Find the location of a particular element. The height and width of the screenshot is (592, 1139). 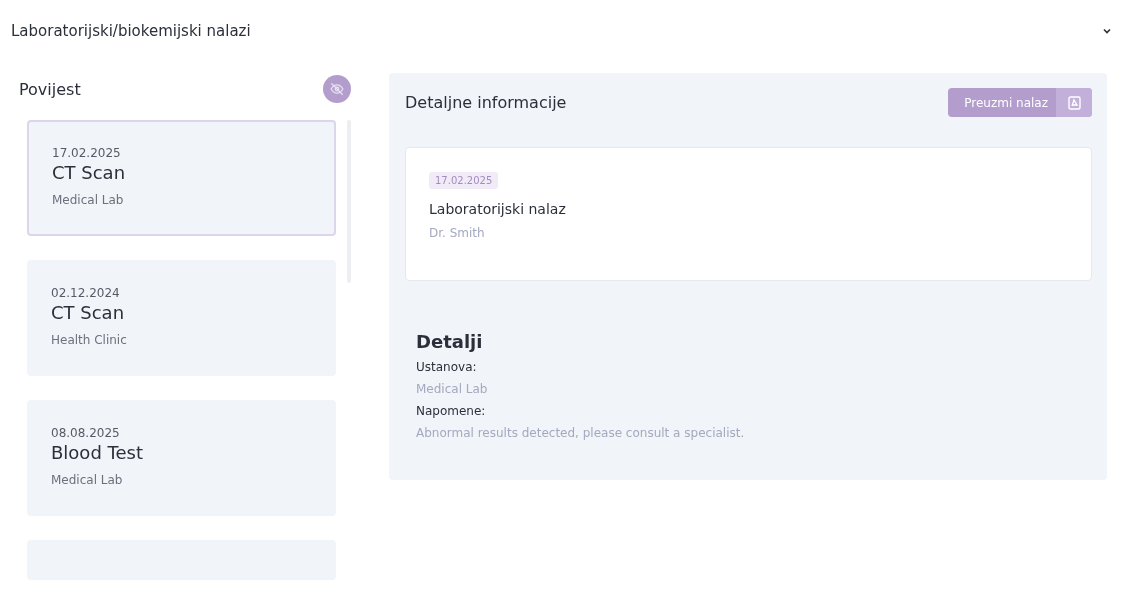

history-name: Blood Test is located at coordinates (97, 452).